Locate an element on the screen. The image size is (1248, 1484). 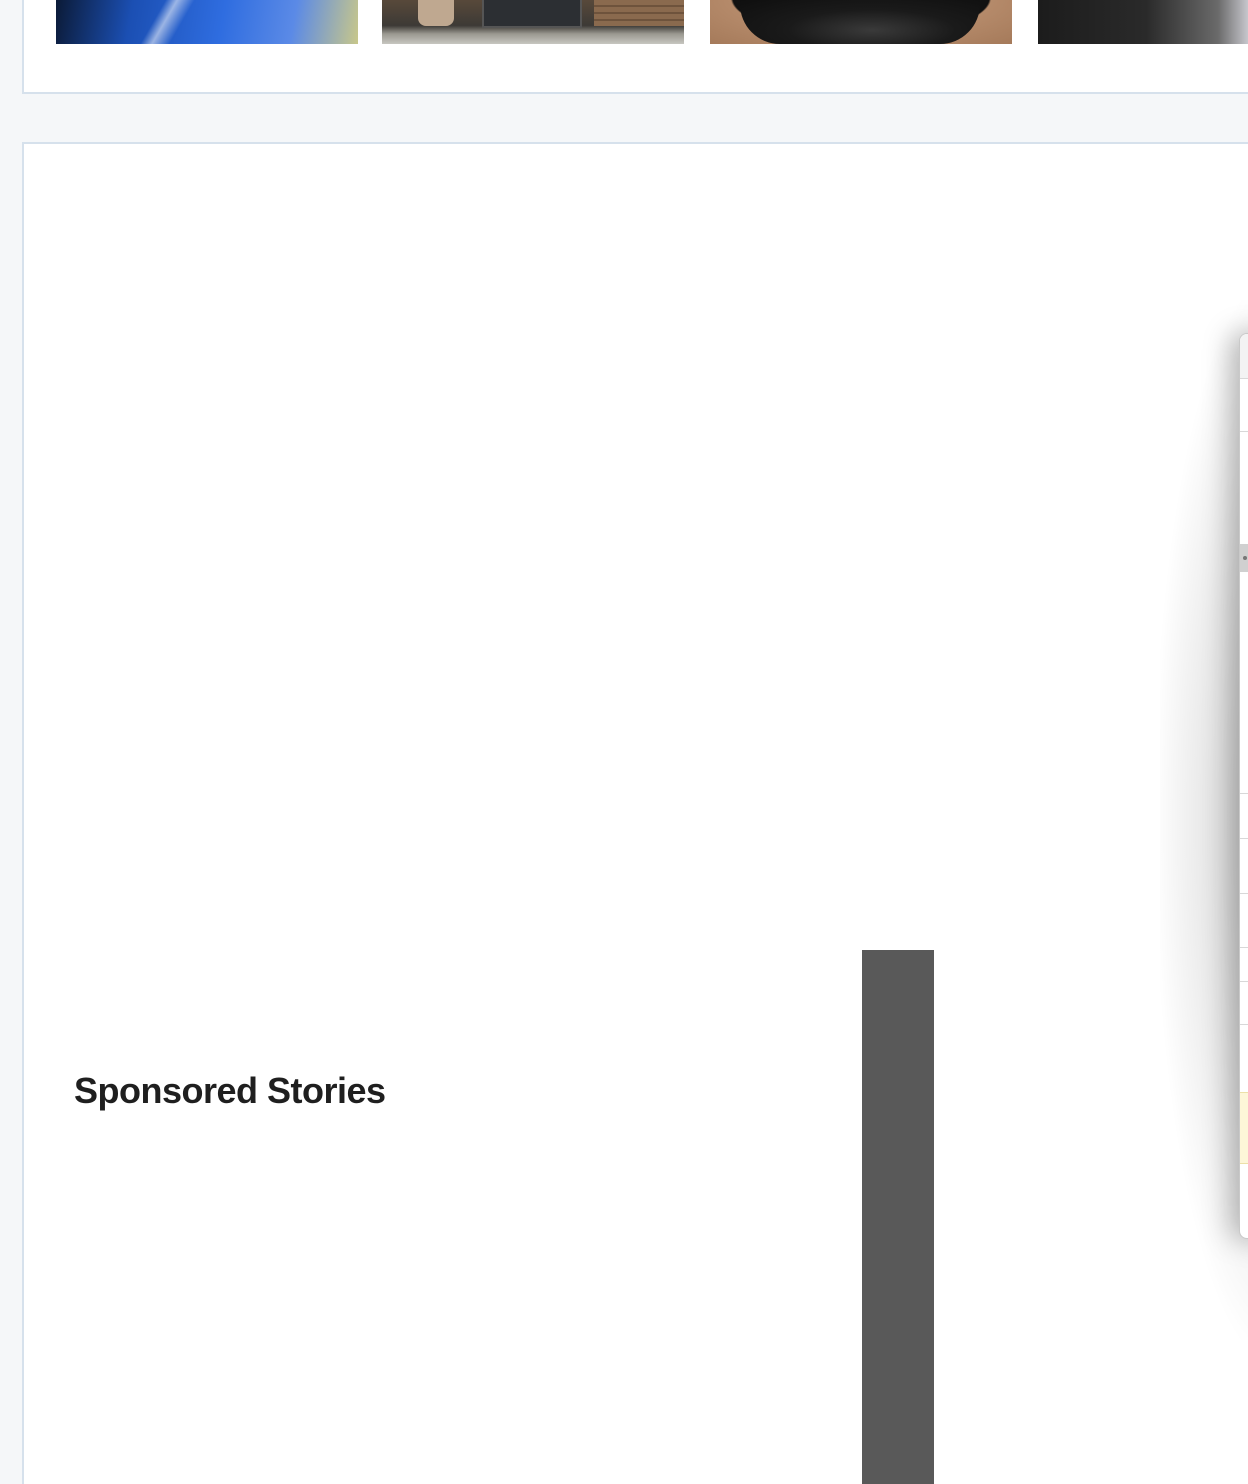
sponsored-stories-heading: Sponsored Stories is located at coordinates (230, 1090).